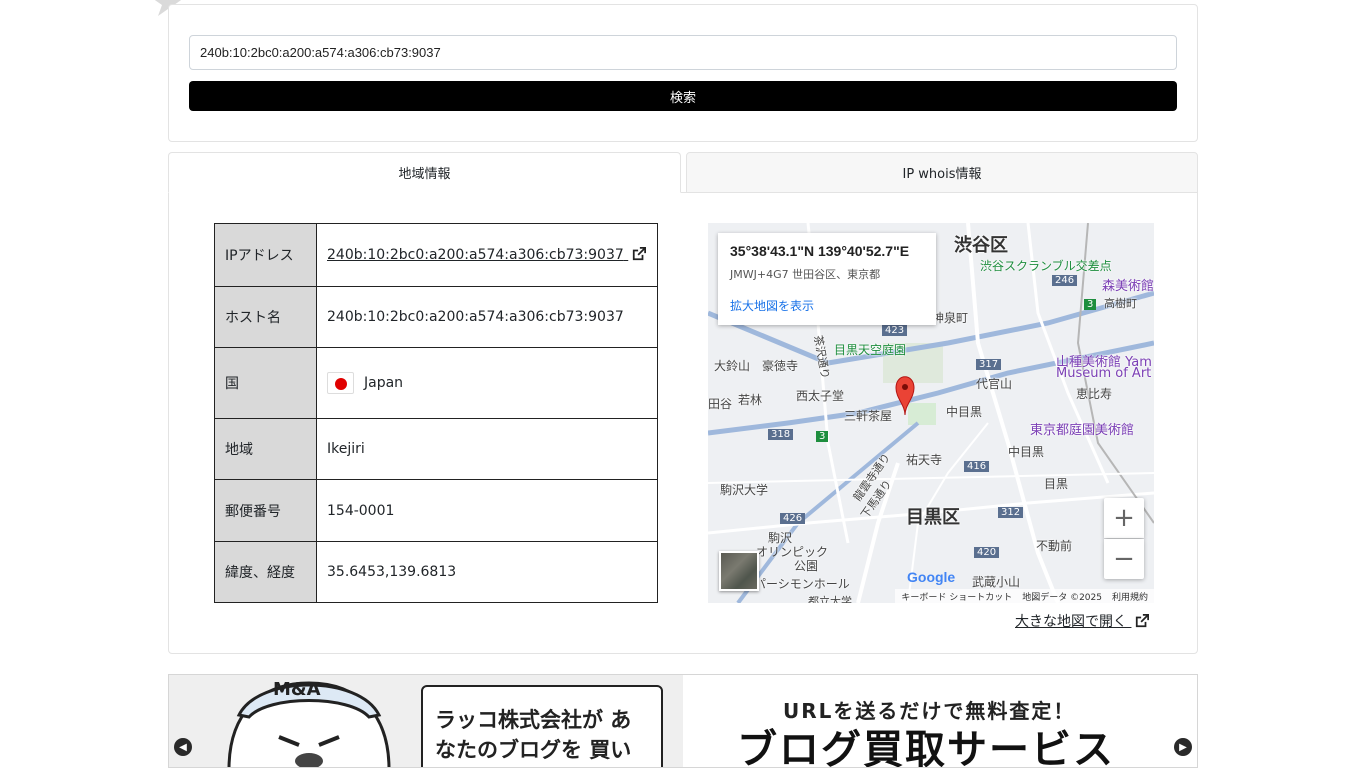 This screenshot has width=1366, height=768. Describe the element at coordinates (956, 596) in the screenshot. I see `keyboard-shortcuts-link: キーボード ショートカット` at that location.